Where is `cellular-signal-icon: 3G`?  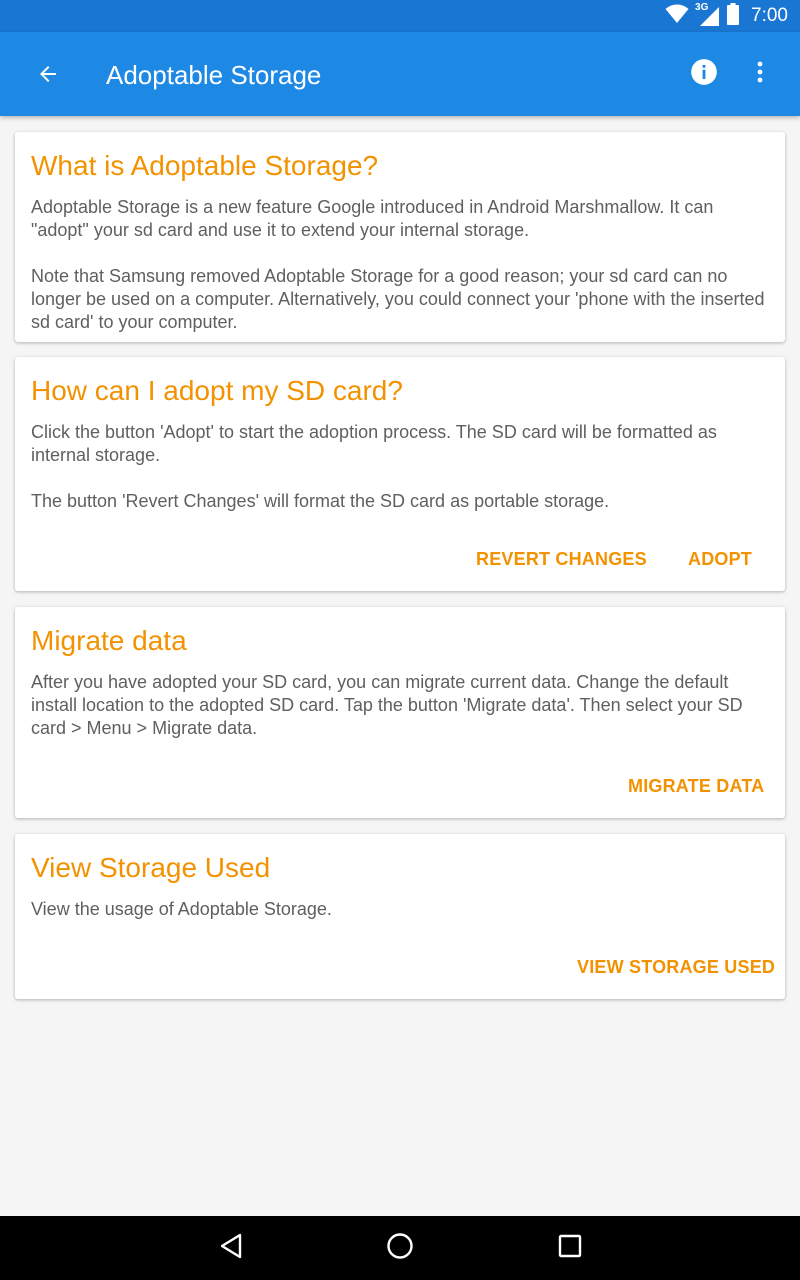 cellular-signal-icon: 3G is located at coordinates (708, 14).